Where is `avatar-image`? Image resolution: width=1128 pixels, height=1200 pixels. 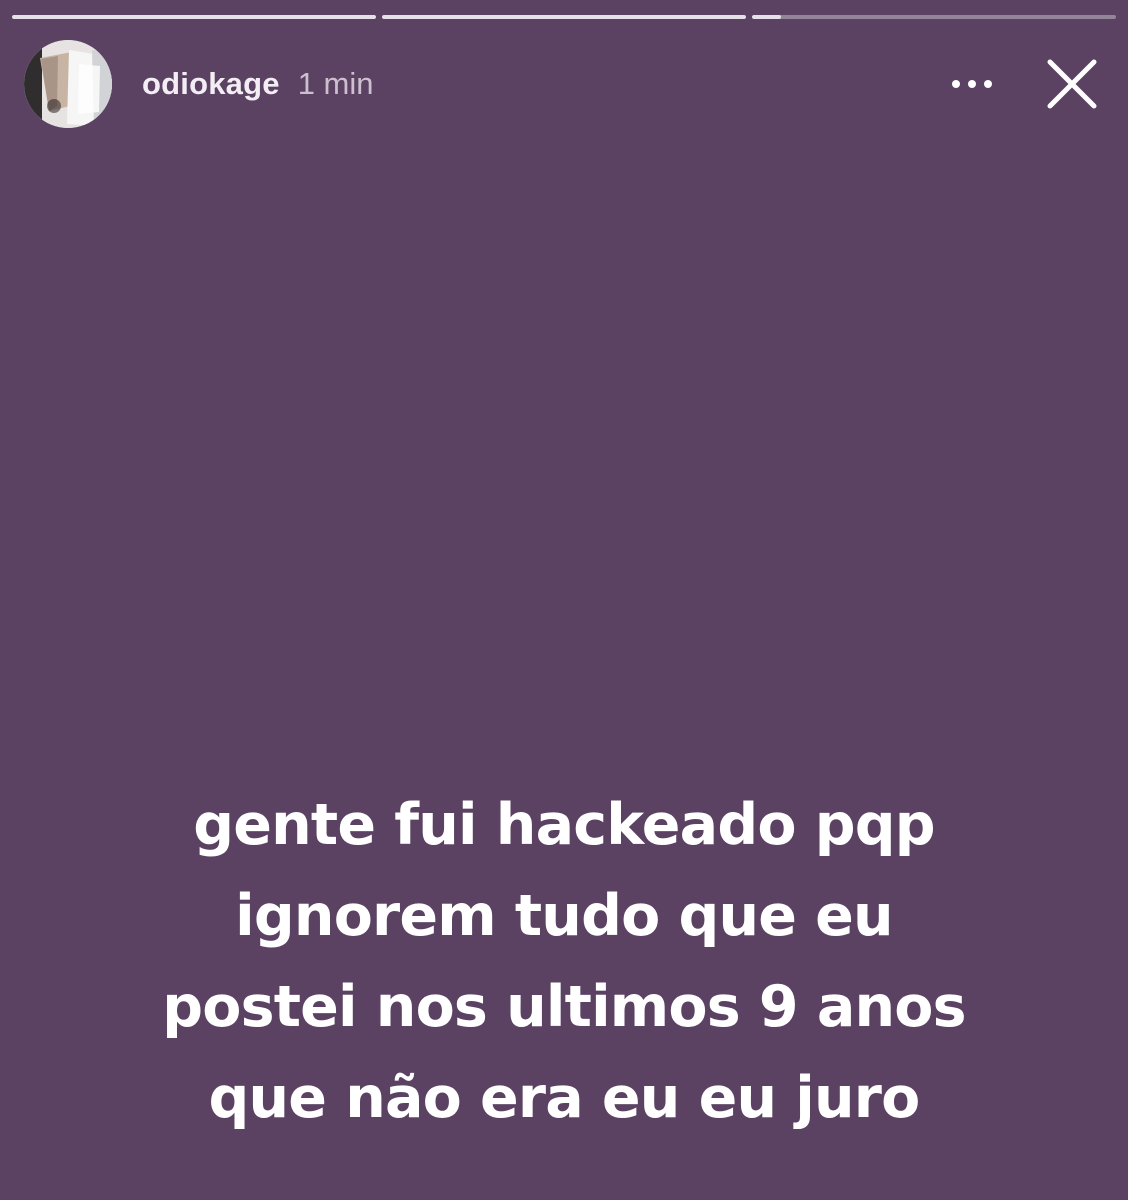
avatar-image is located at coordinates (68, 84).